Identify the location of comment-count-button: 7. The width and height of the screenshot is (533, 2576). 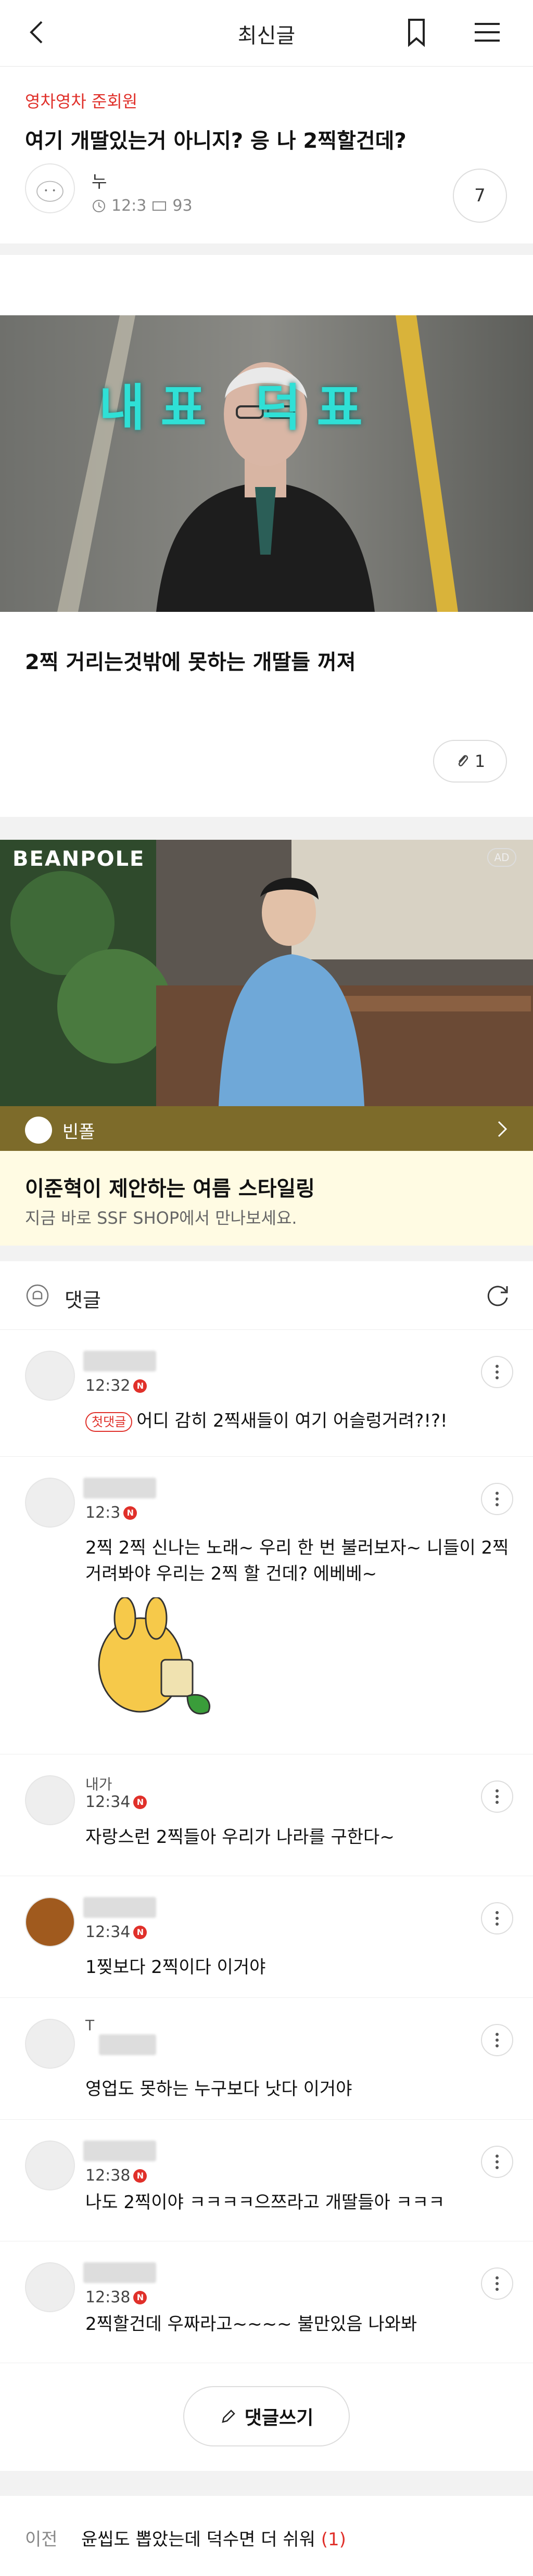
(480, 196).